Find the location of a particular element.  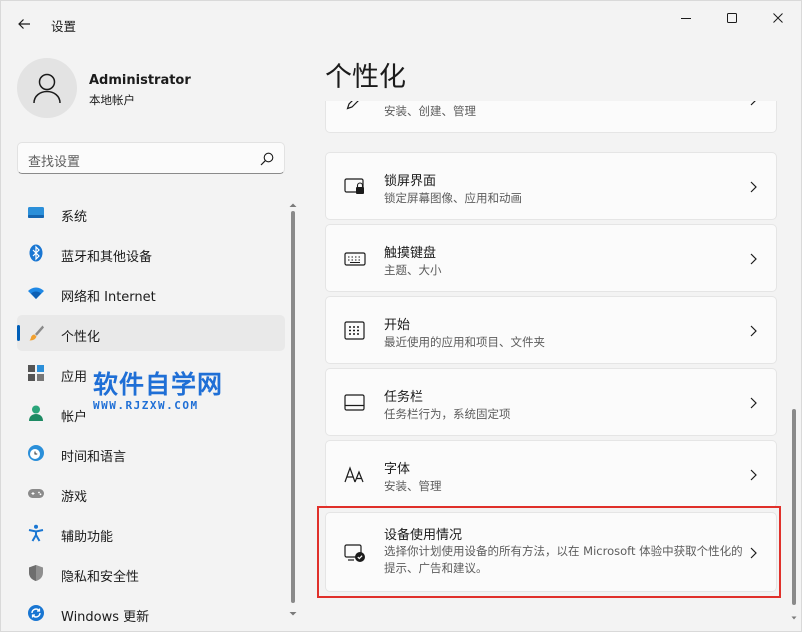

card-title: 主题 is located at coordinates (397, 101).